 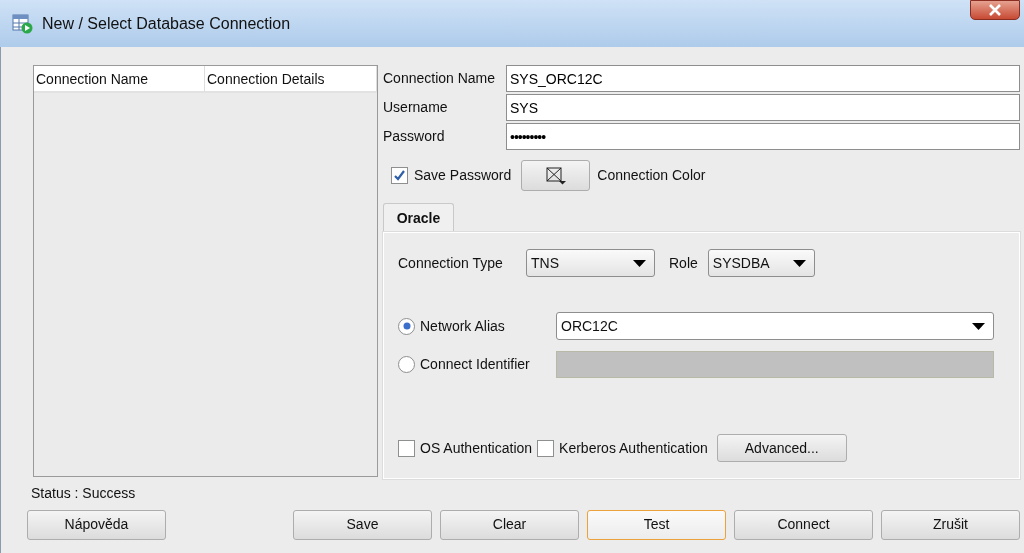 I want to click on input-field: SYS_ORC12C, so click(x=763, y=78).